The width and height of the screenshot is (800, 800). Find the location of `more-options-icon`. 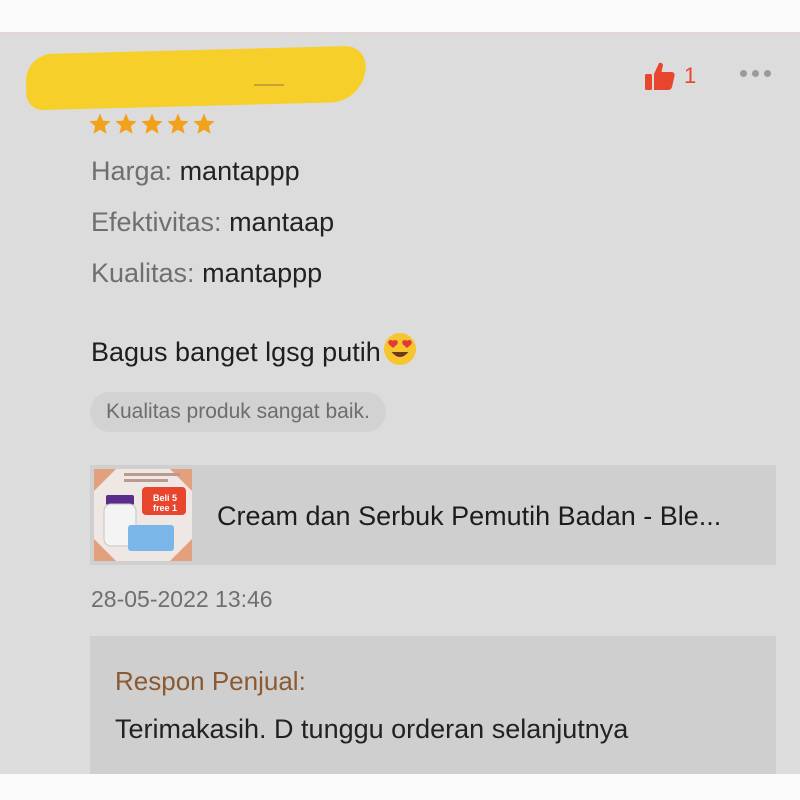

more-options-icon is located at coordinates (755, 73).